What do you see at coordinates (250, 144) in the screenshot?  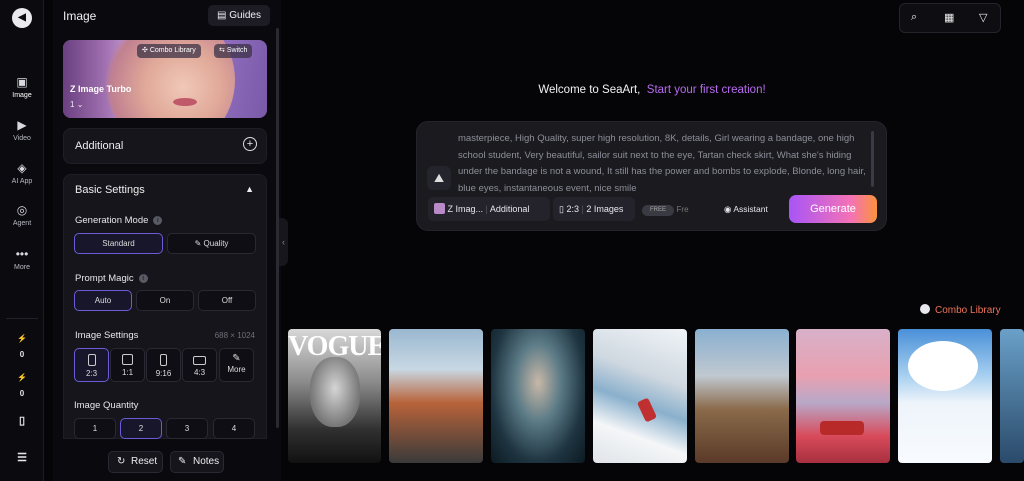 I see `plus-circle-icon: +` at bounding box center [250, 144].